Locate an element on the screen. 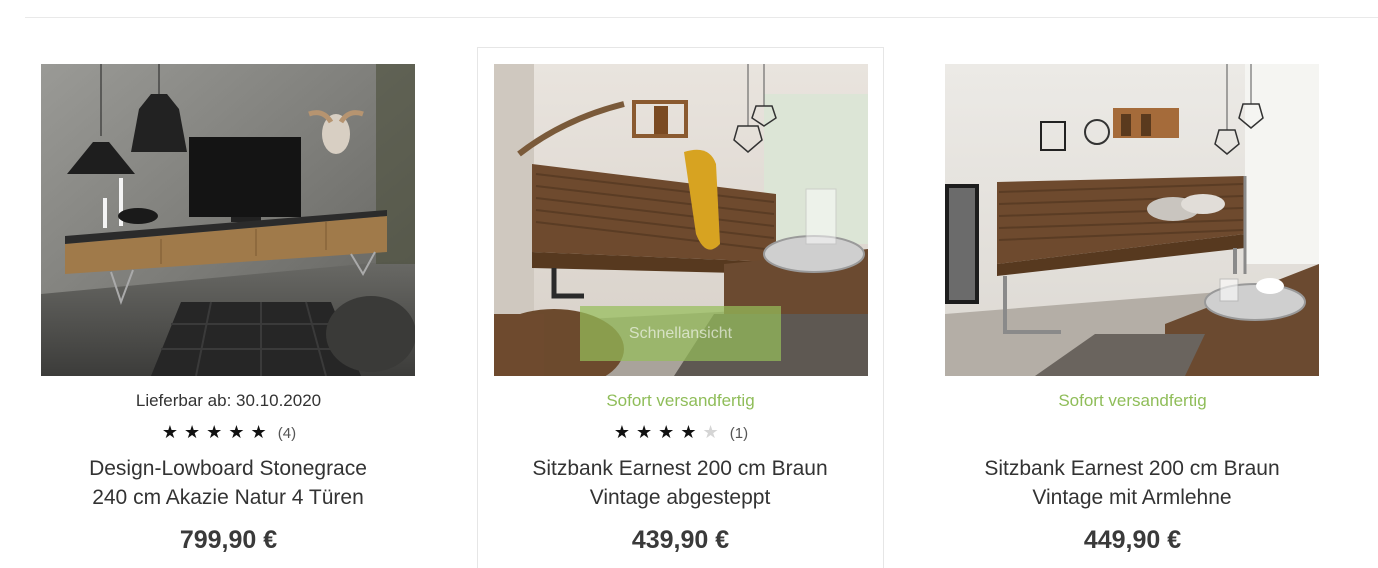 This screenshot has height=568, width=1378. top-divider is located at coordinates (701, 17).